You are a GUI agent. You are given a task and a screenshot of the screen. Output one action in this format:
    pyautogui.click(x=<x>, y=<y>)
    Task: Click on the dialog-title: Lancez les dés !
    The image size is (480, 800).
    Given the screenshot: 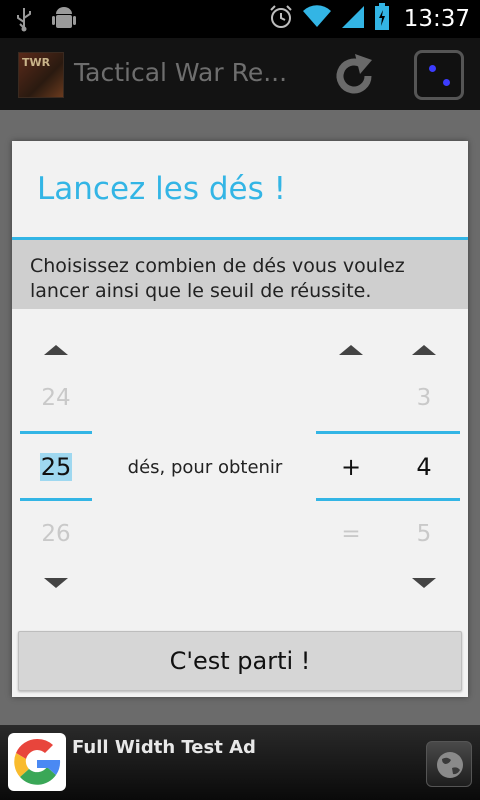 What is the action you would take?
    pyautogui.click(x=162, y=189)
    